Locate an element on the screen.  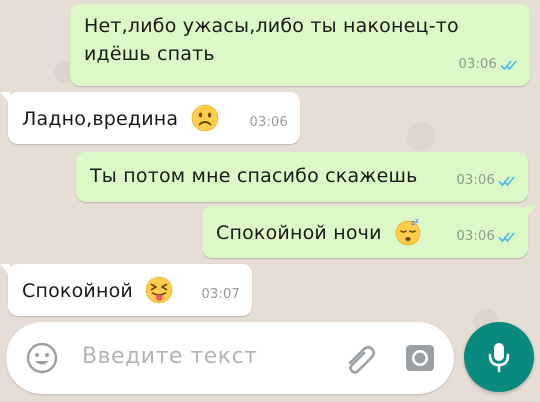
voice-message-button is located at coordinates (499, 357).